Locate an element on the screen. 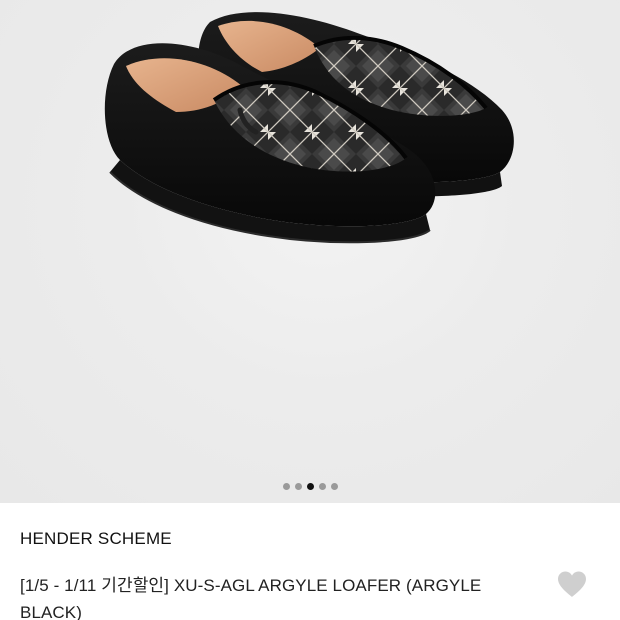  brand-name: HENDER SCHEME is located at coordinates (96, 539).